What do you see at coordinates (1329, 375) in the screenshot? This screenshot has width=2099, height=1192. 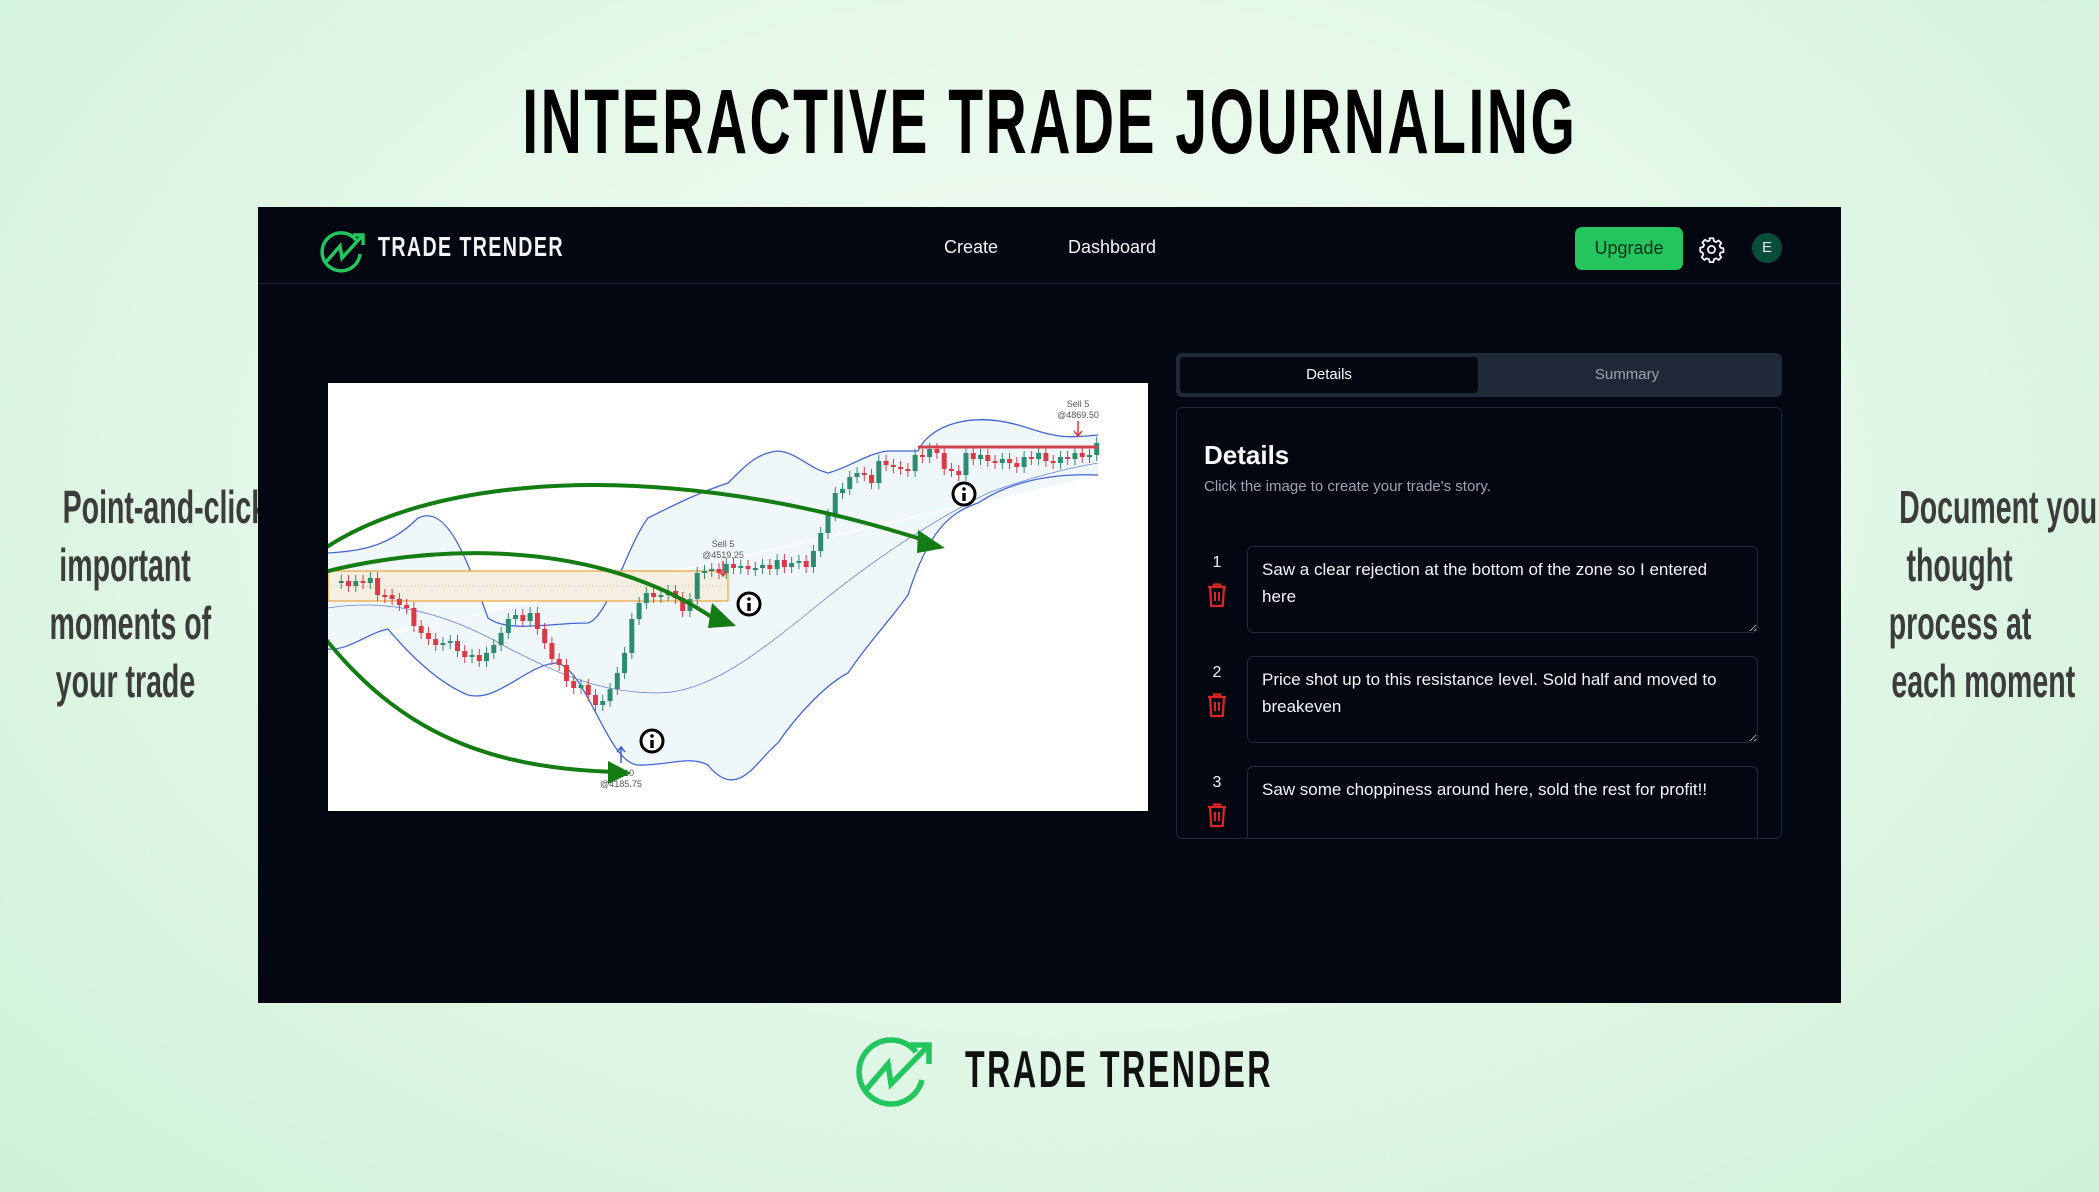 I see `tab-details: Details` at bounding box center [1329, 375].